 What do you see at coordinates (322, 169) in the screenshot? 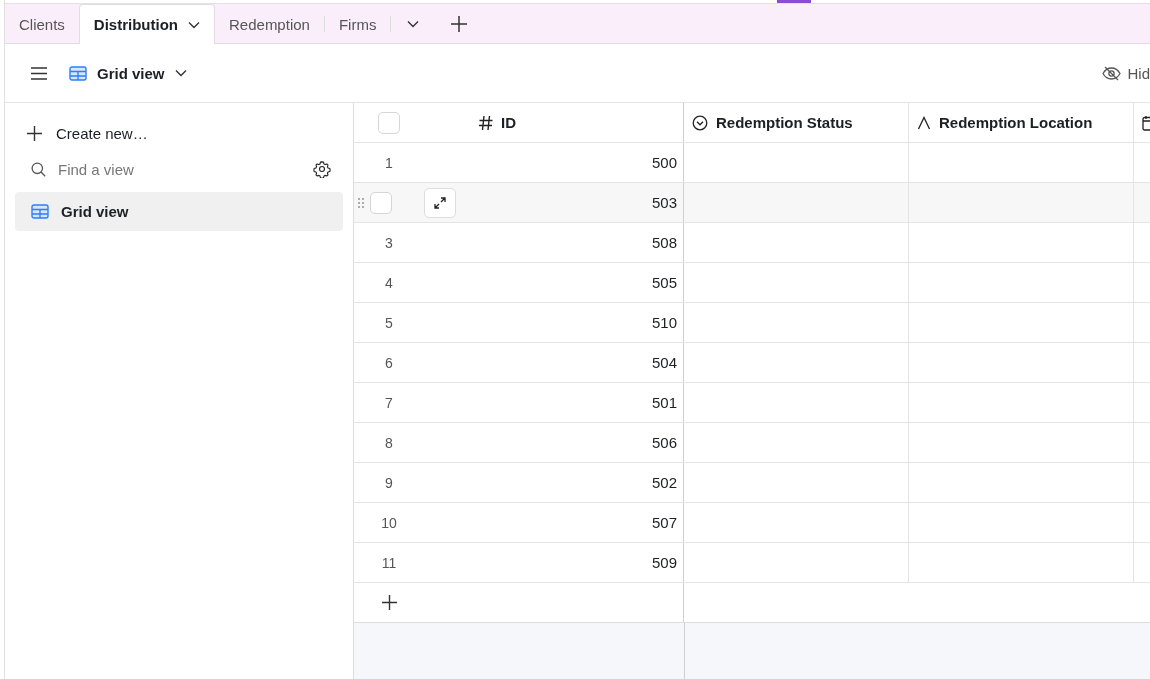
I see `settings-button` at bounding box center [322, 169].